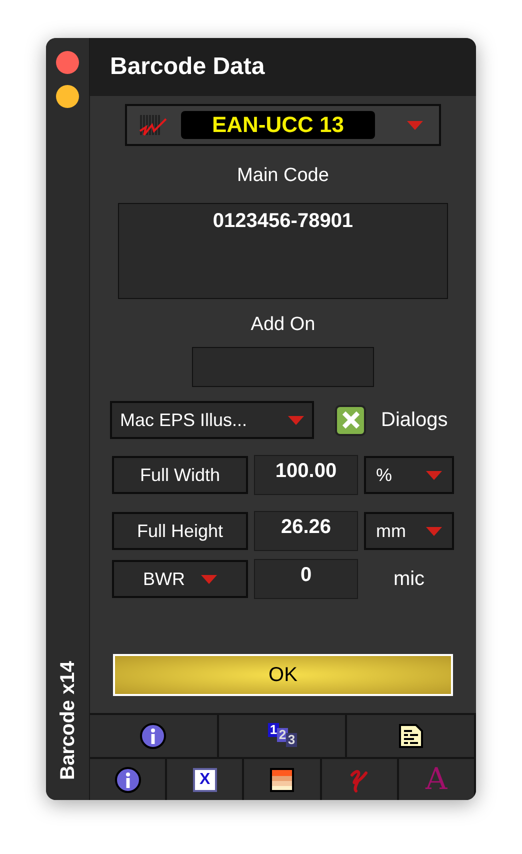 Image resolution: width=522 pixels, height=854 pixels. Describe the element at coordinates (68, 720) in the screenshot. I see `side-label: Barcode x14` at that location.